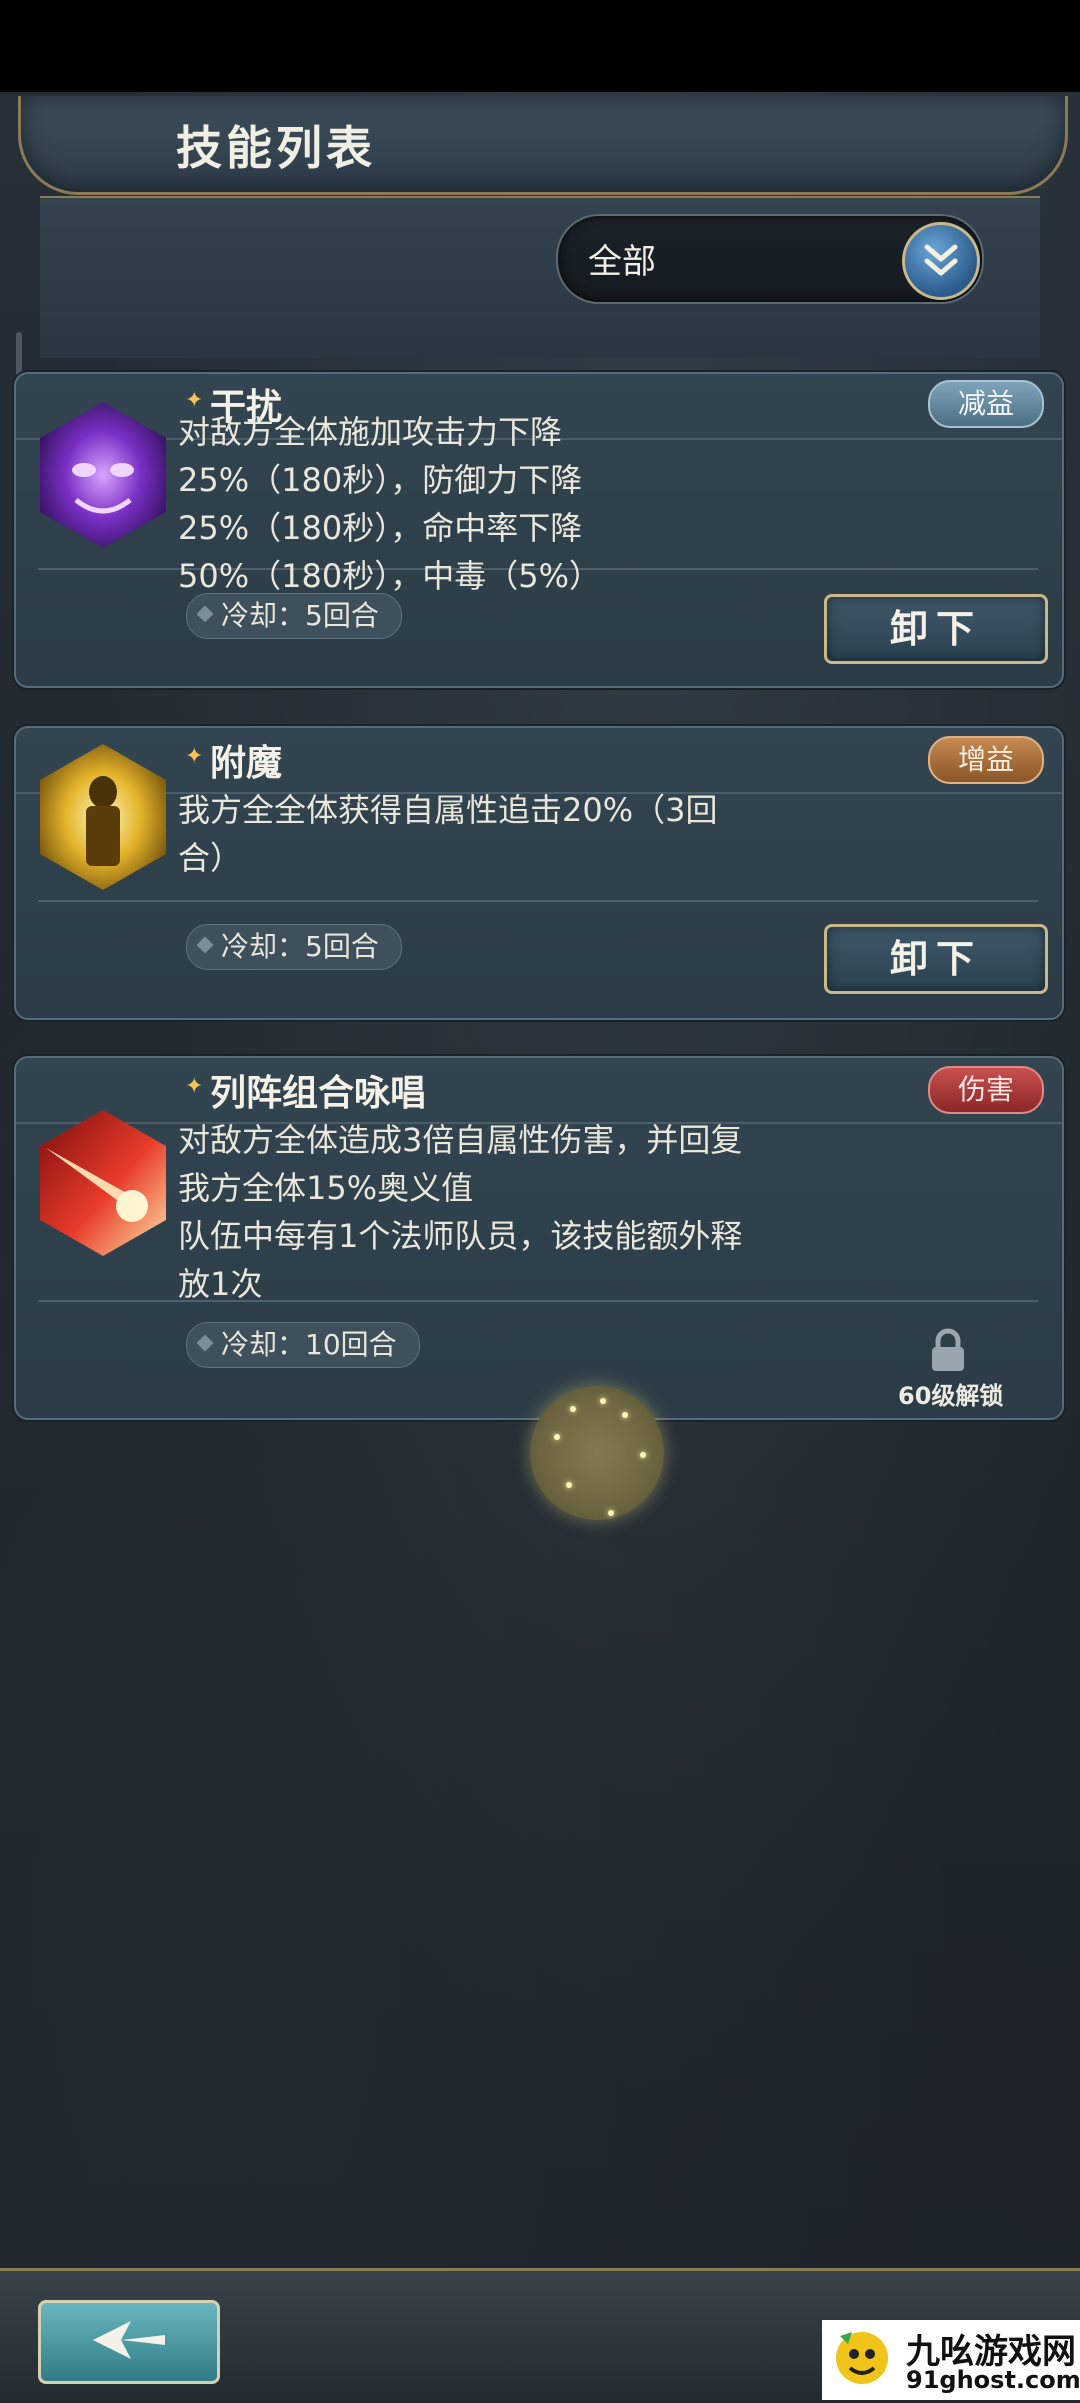 The height and width of the screenshot is (2403, 1080). Describe the element at coordinates (460, 1140) in the screenshot. I see `desc-line: 对敌方全体造成3倍自属性伤害，并回复` at that location.